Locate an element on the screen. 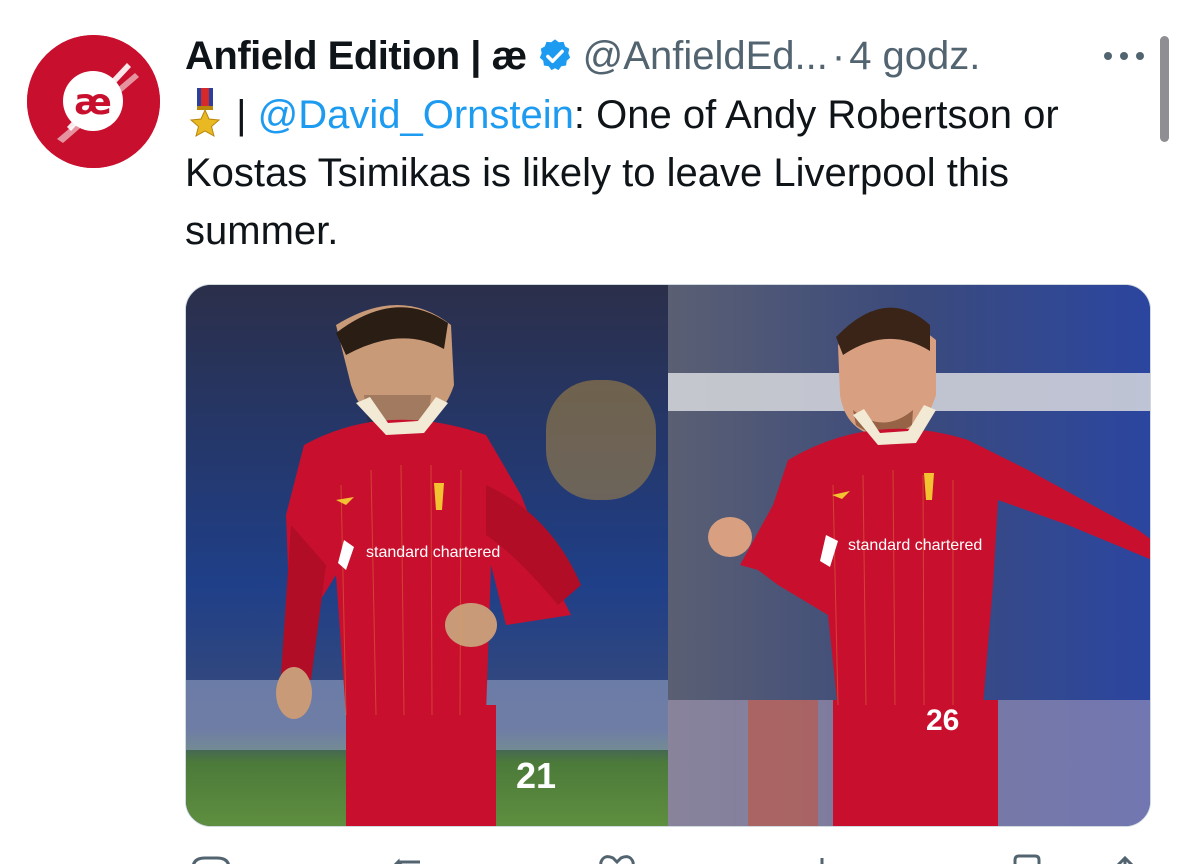  retweet-icon is located at coordinates (412, 859).